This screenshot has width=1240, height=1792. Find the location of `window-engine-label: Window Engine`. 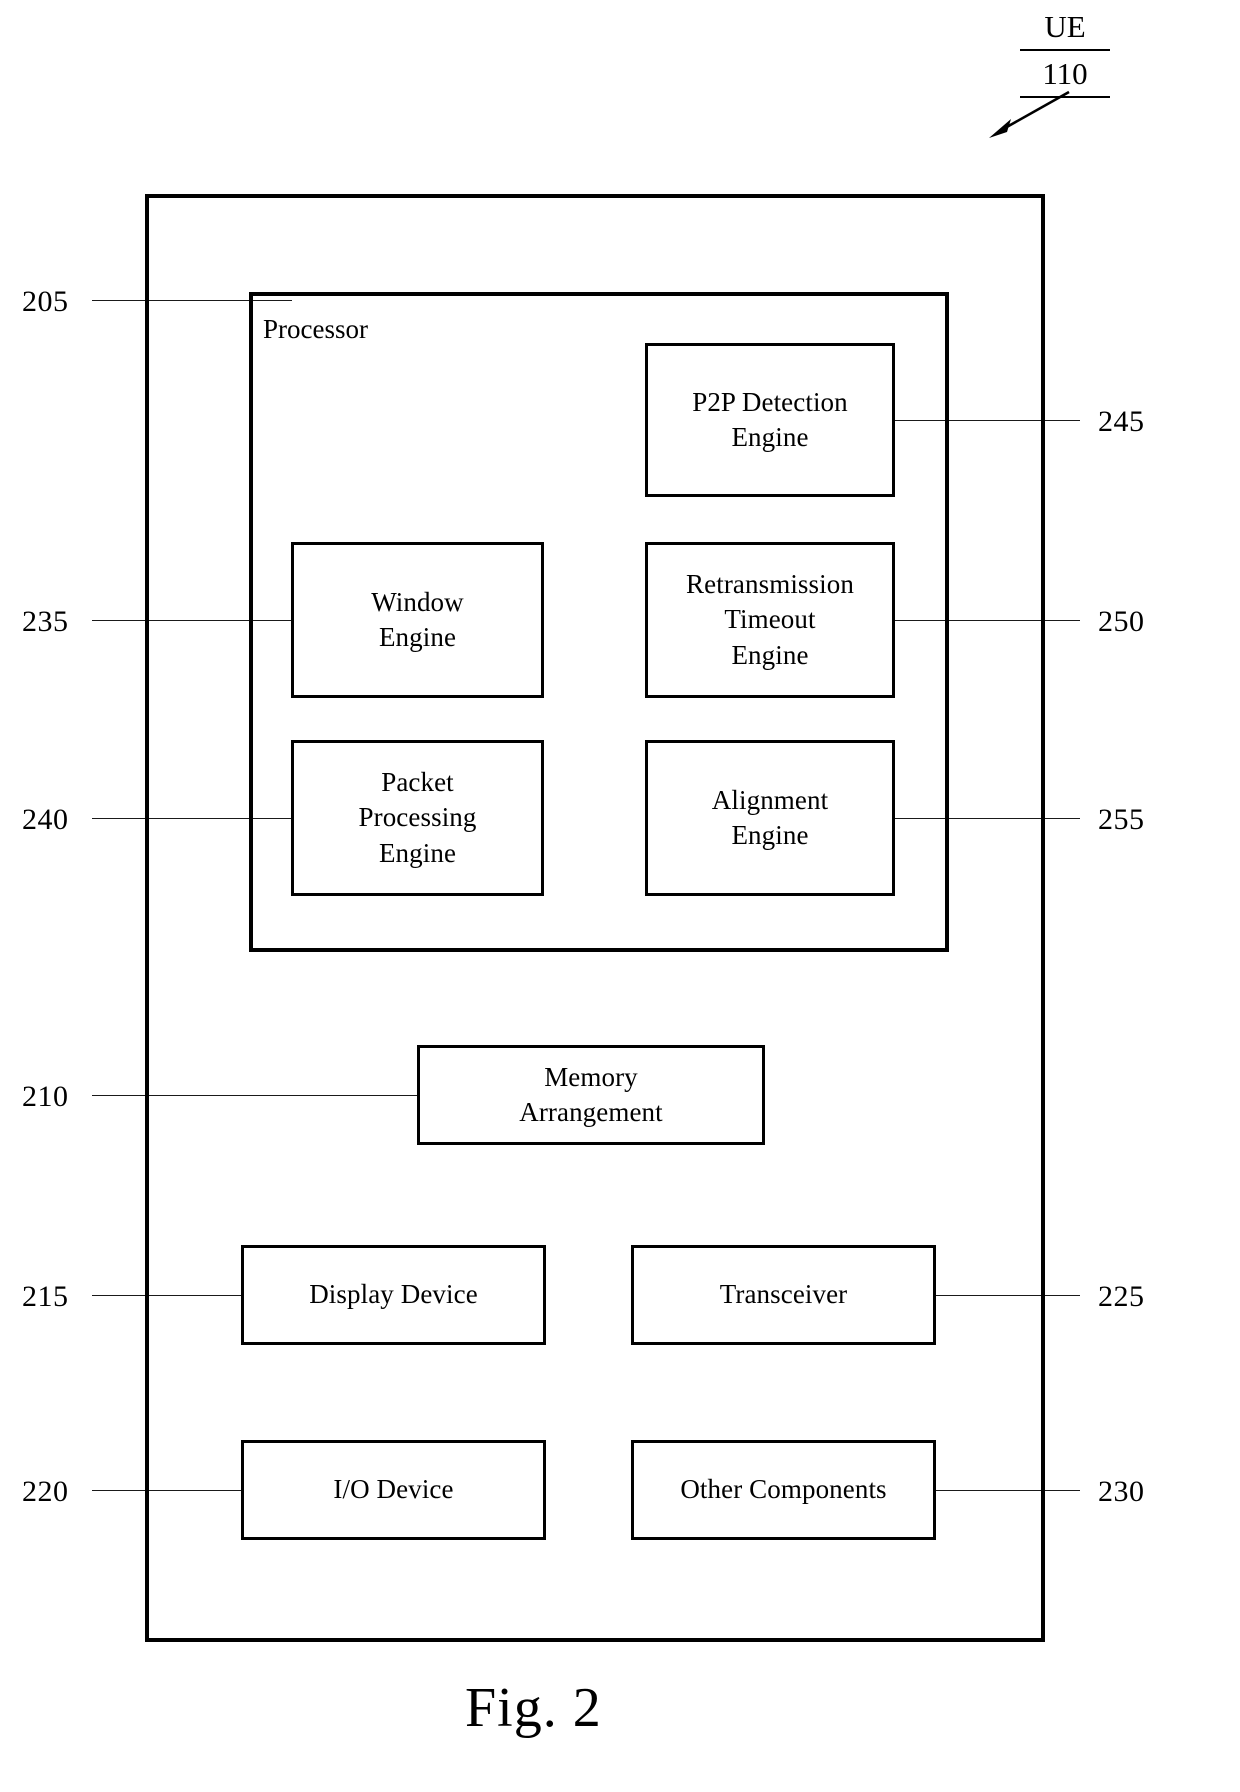

window-engine-label: Window Engine is located at coordinates (417, 619).